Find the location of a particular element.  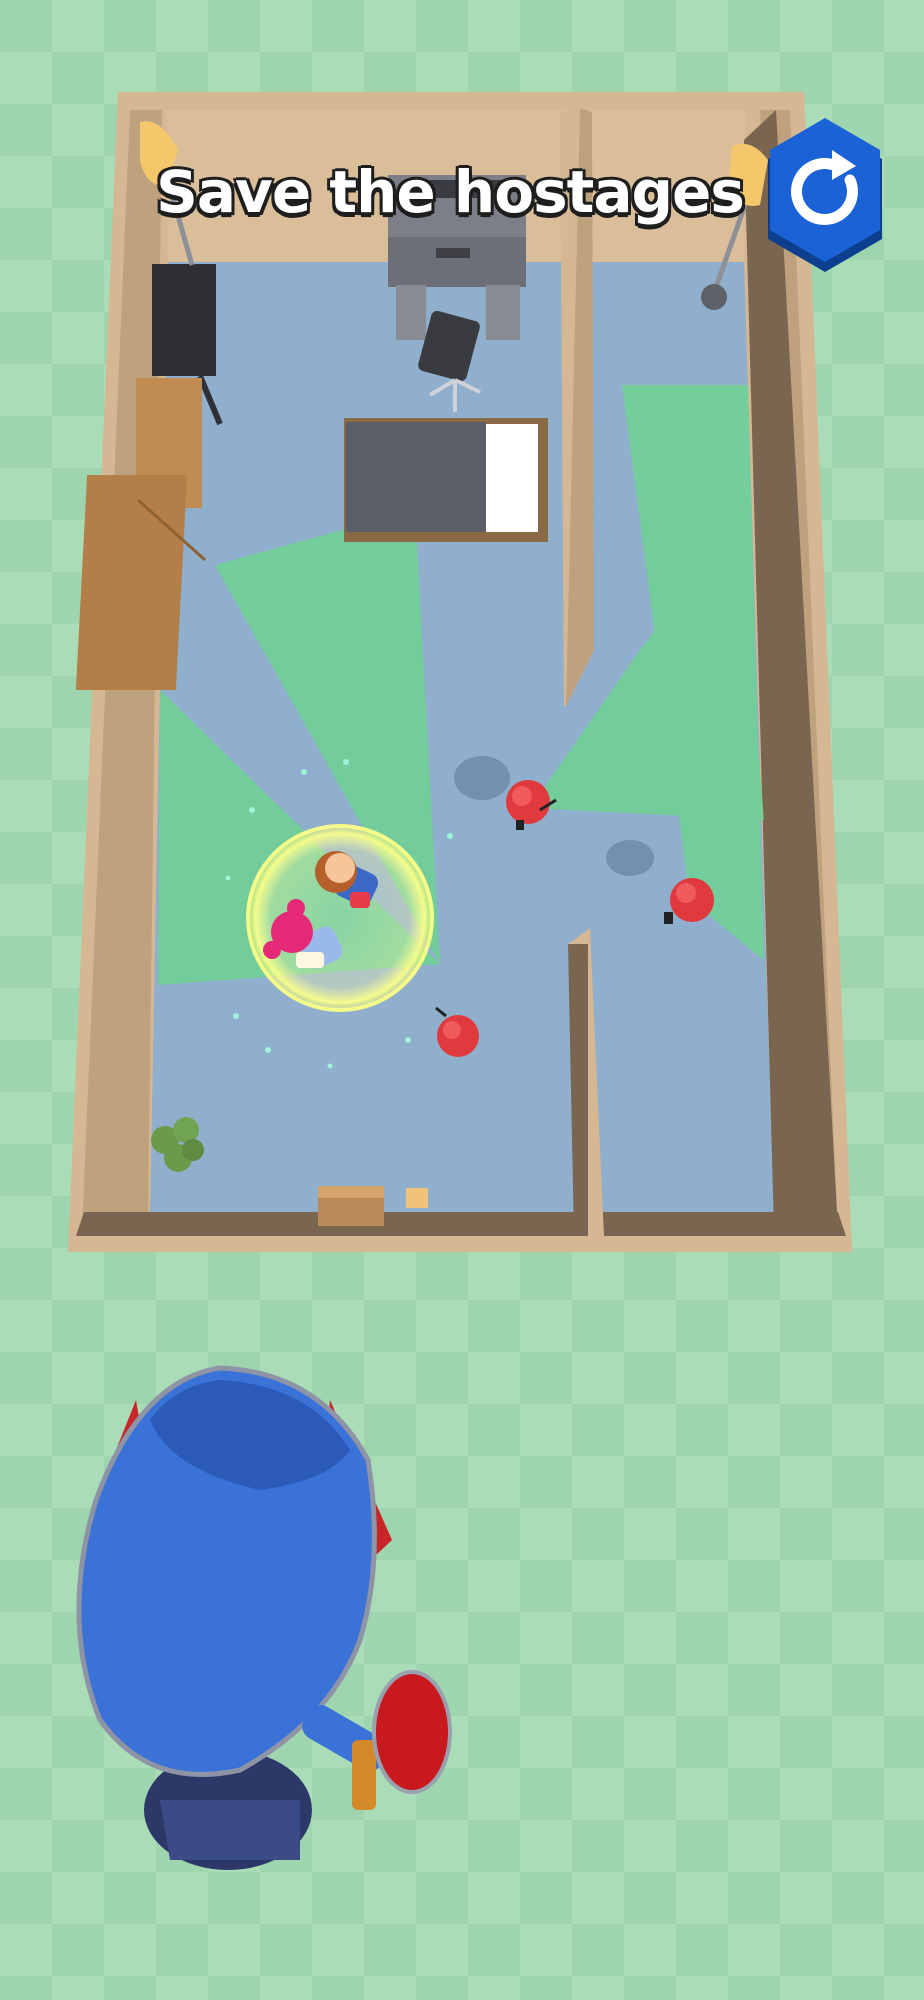

objective-banner: Save the hostages is located at coordinates (450, 192).